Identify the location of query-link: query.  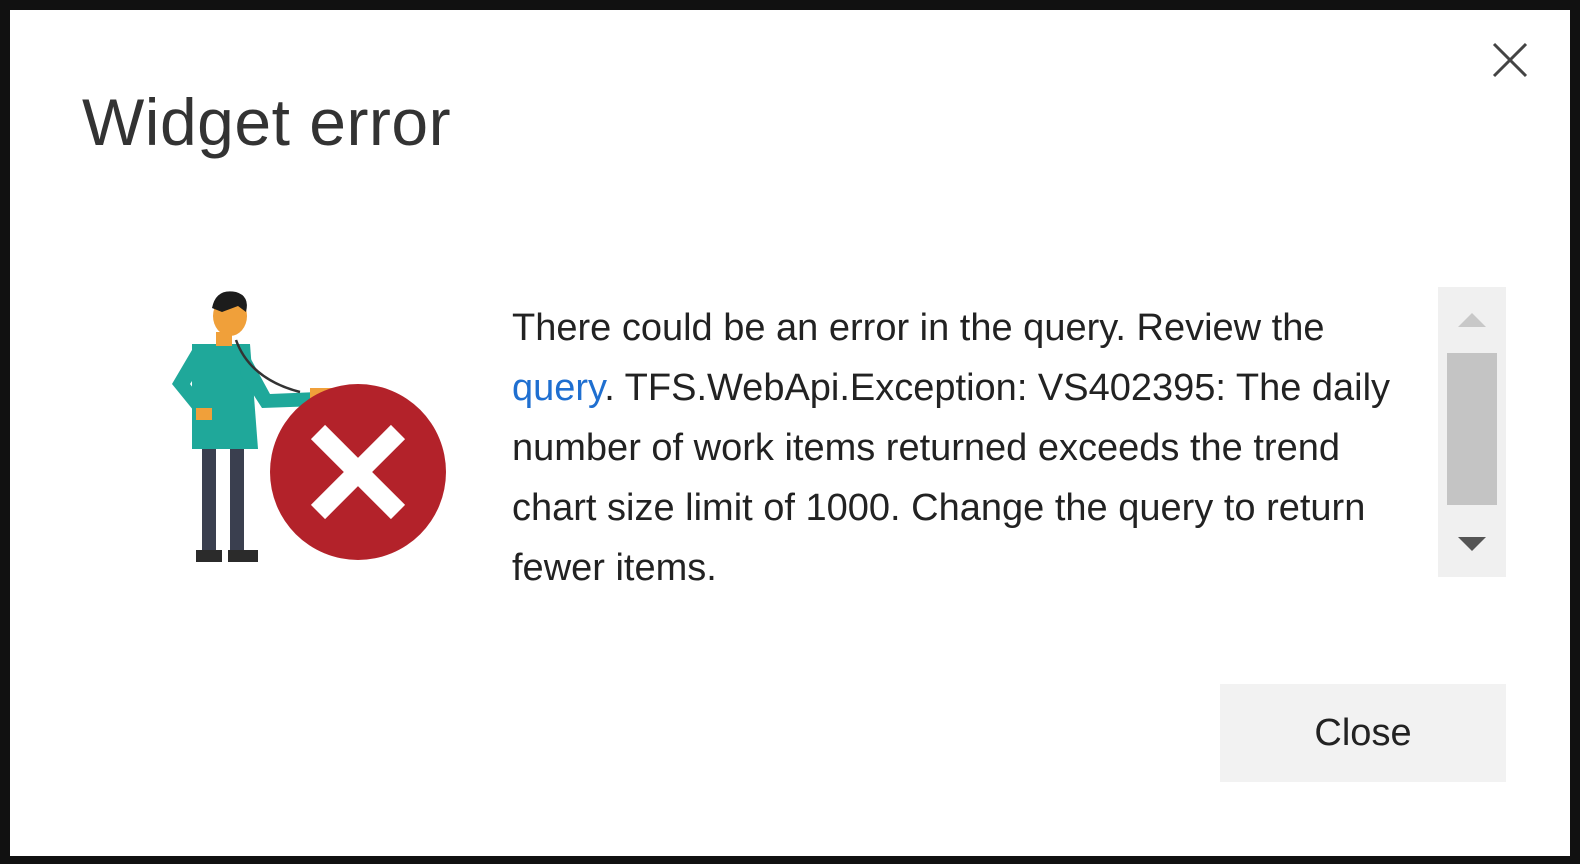
(558, 388).